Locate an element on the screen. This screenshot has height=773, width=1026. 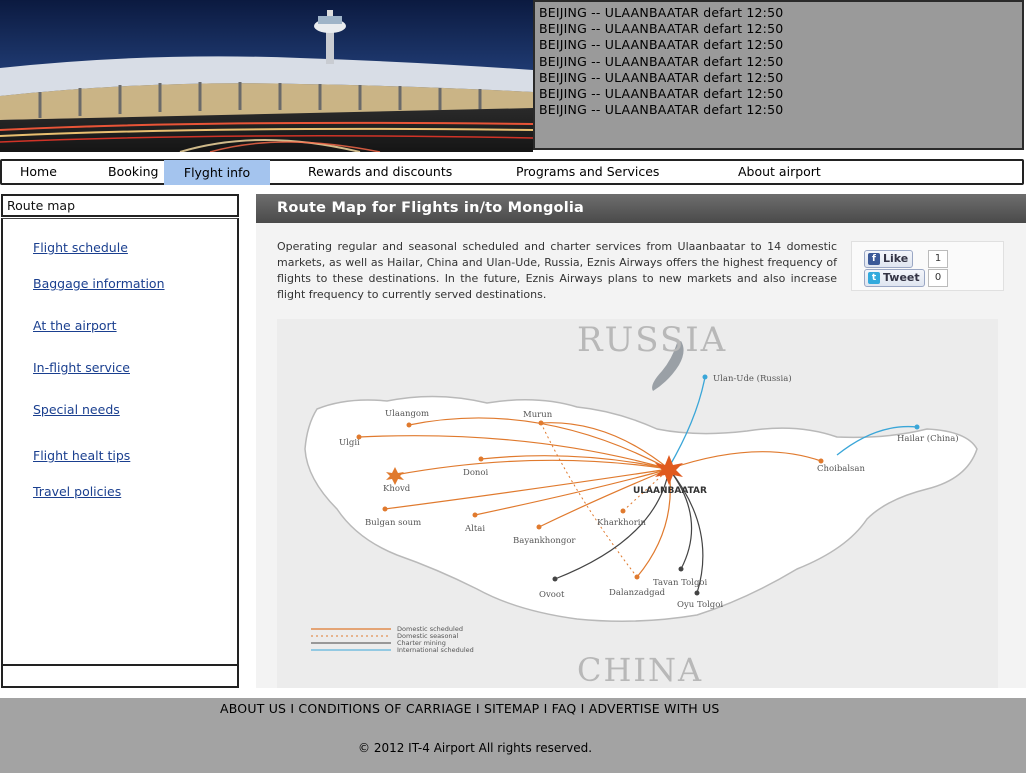
tweet-button: t Tweet is located at coordinates (894, 278).